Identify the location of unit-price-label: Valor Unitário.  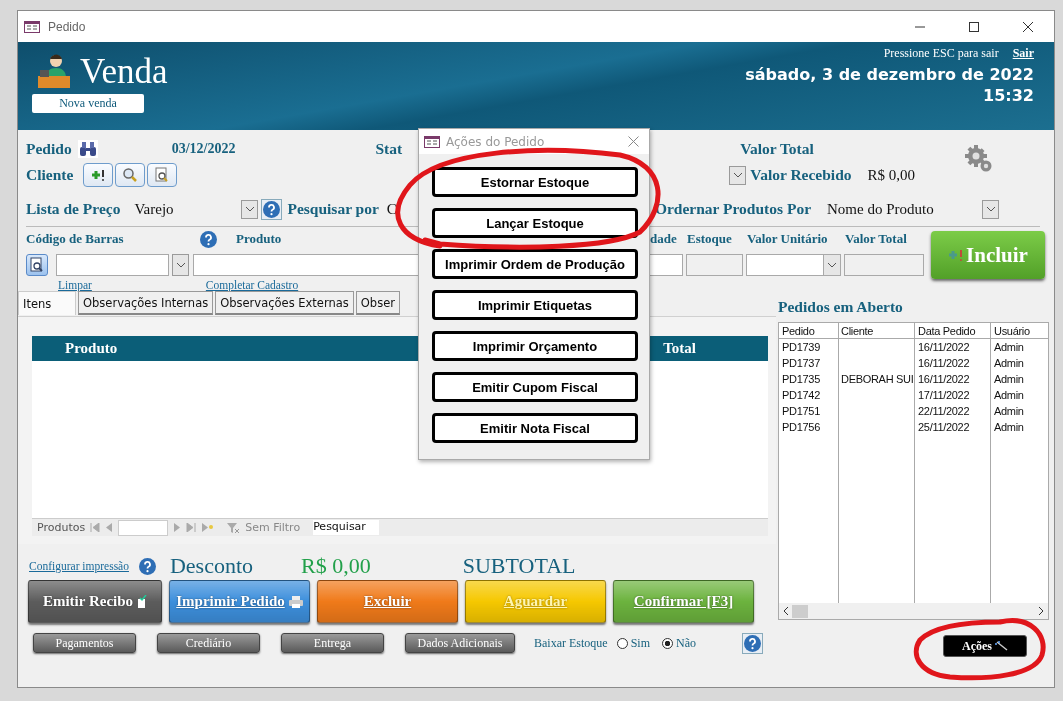
(788, 239).